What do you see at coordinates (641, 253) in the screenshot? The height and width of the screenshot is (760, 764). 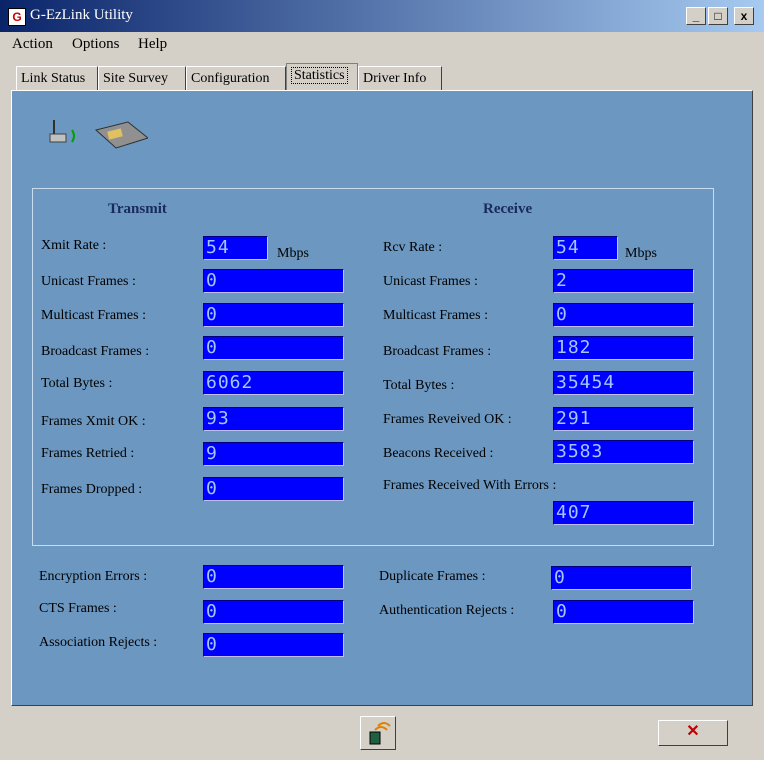 I see `rcv-rate-unit: Mbps` at bounding box center [641, 253].